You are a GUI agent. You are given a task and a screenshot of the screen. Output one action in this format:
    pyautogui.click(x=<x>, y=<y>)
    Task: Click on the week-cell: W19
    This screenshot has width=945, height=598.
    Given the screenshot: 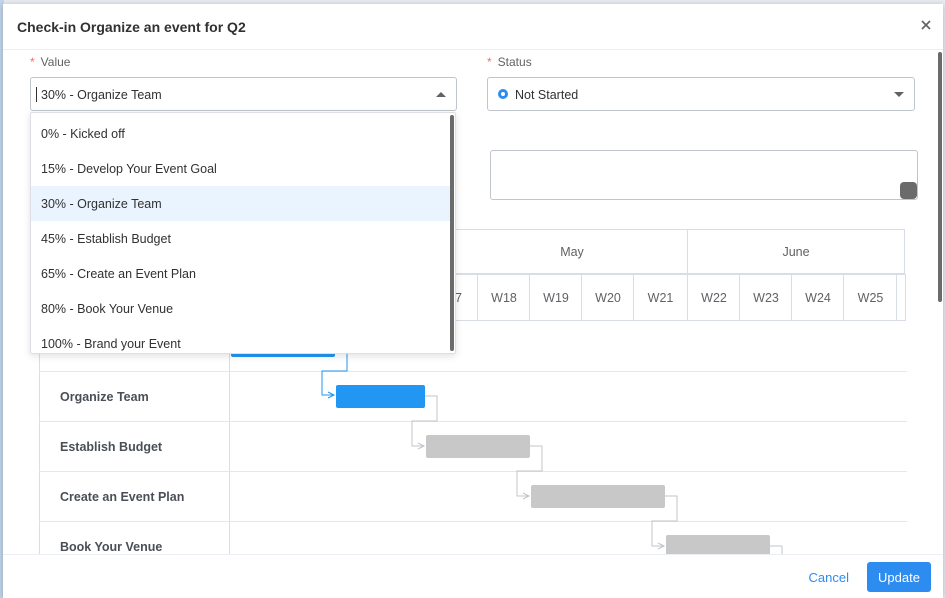 What is the action you would take?
    pyautogui.click(x=555, y=297)
    